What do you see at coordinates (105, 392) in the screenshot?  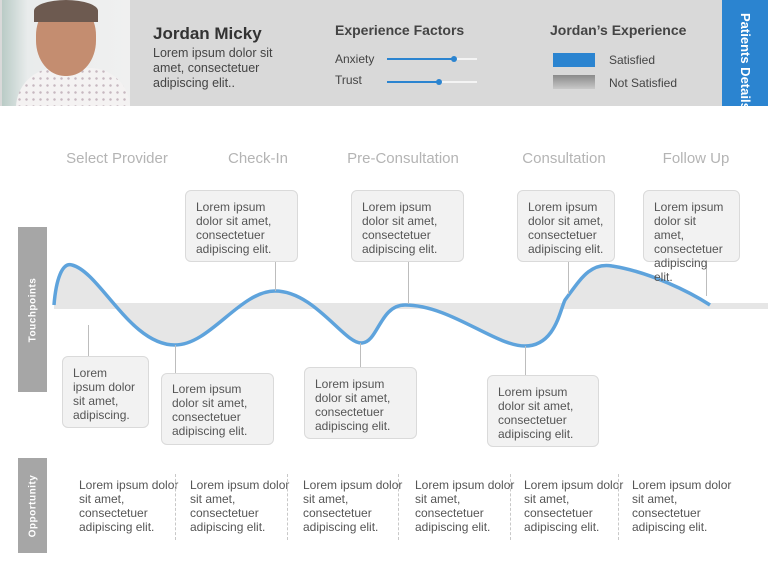 I see `touchpoint-callout: Lorem ipsum dolor sit amet, adipiscing.` at bounding box center [105, 392].